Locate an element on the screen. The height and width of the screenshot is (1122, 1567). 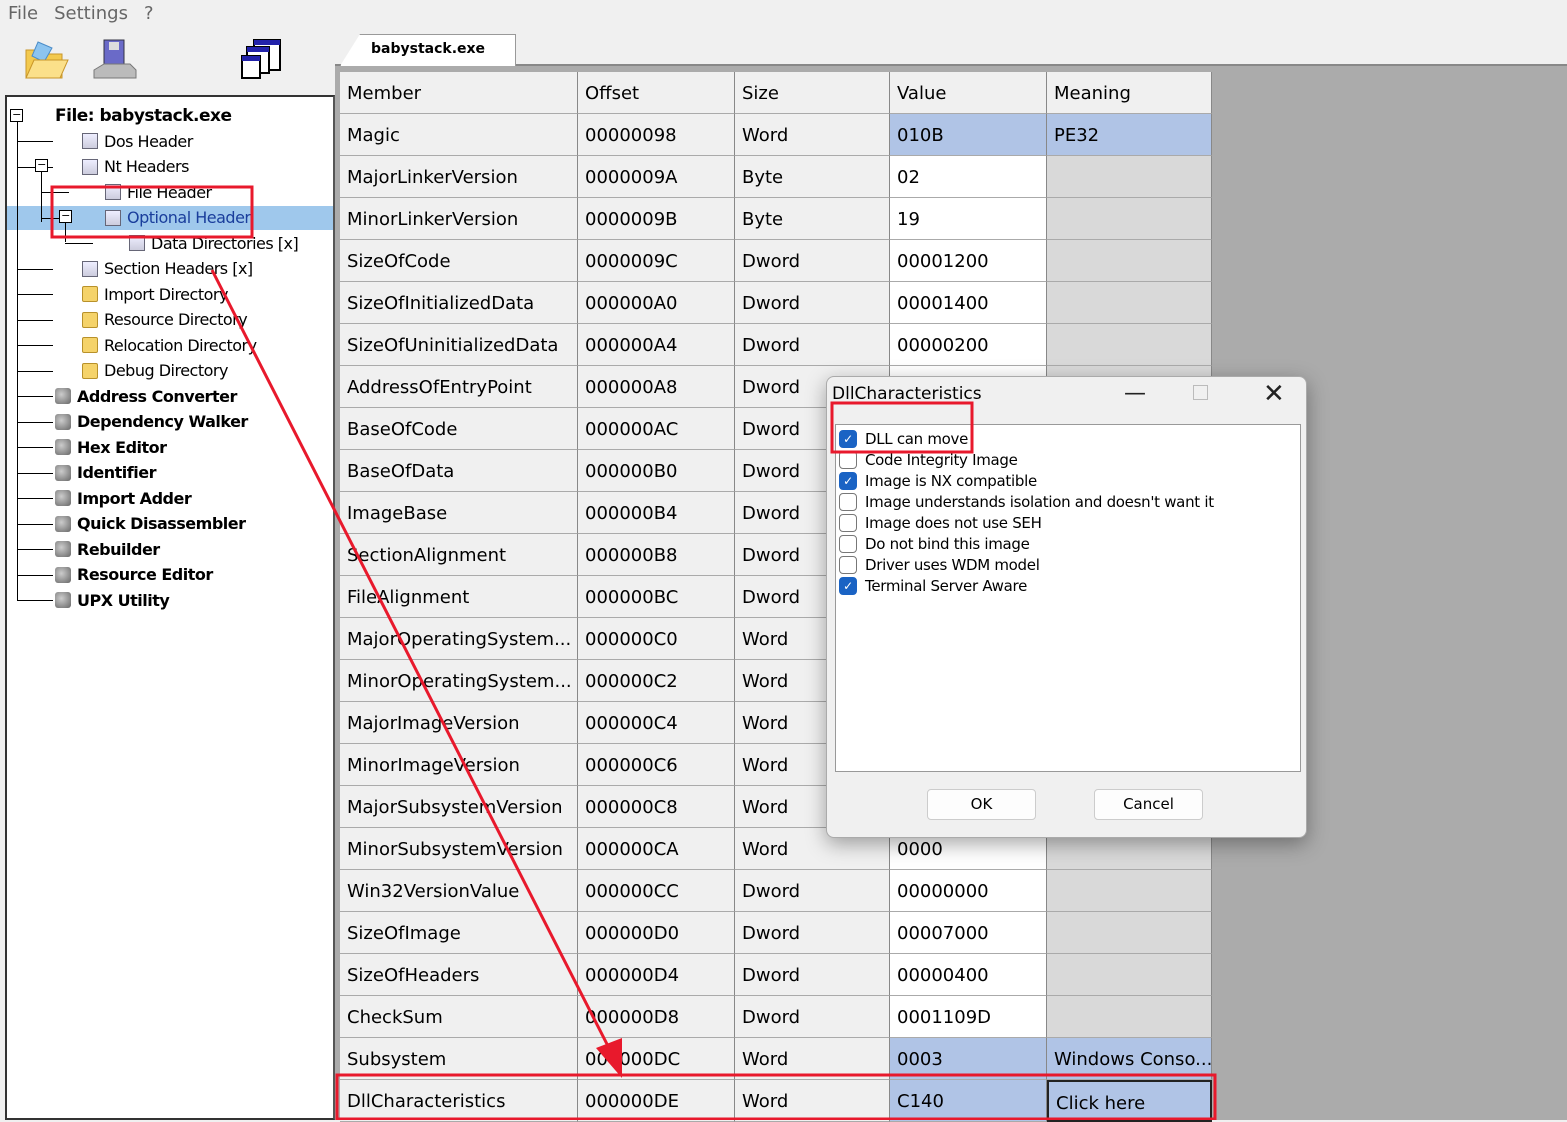
value-cell: 0003 is located at coordinates (968, 1059).